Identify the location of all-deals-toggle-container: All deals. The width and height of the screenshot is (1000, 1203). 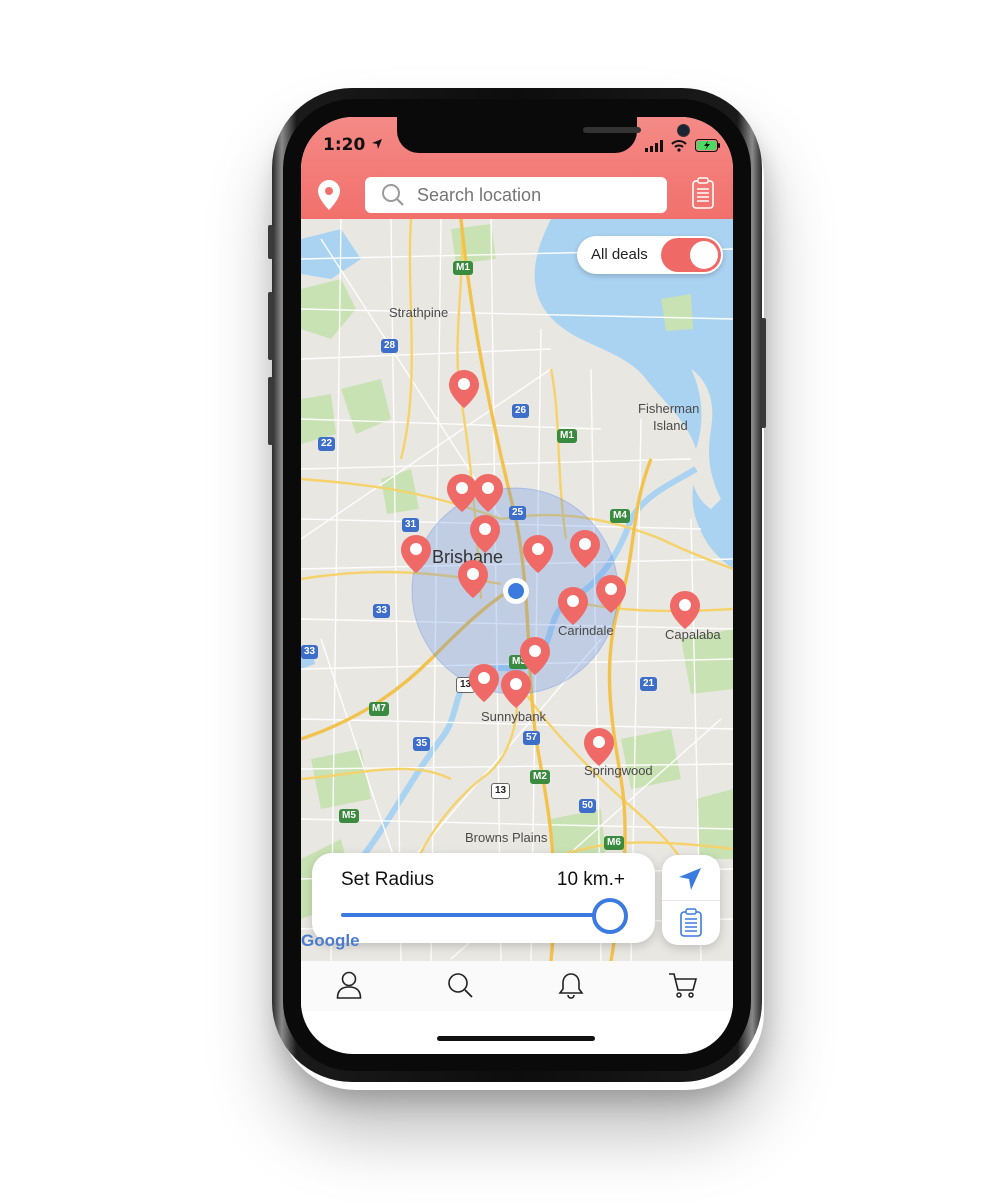
(650, 255).